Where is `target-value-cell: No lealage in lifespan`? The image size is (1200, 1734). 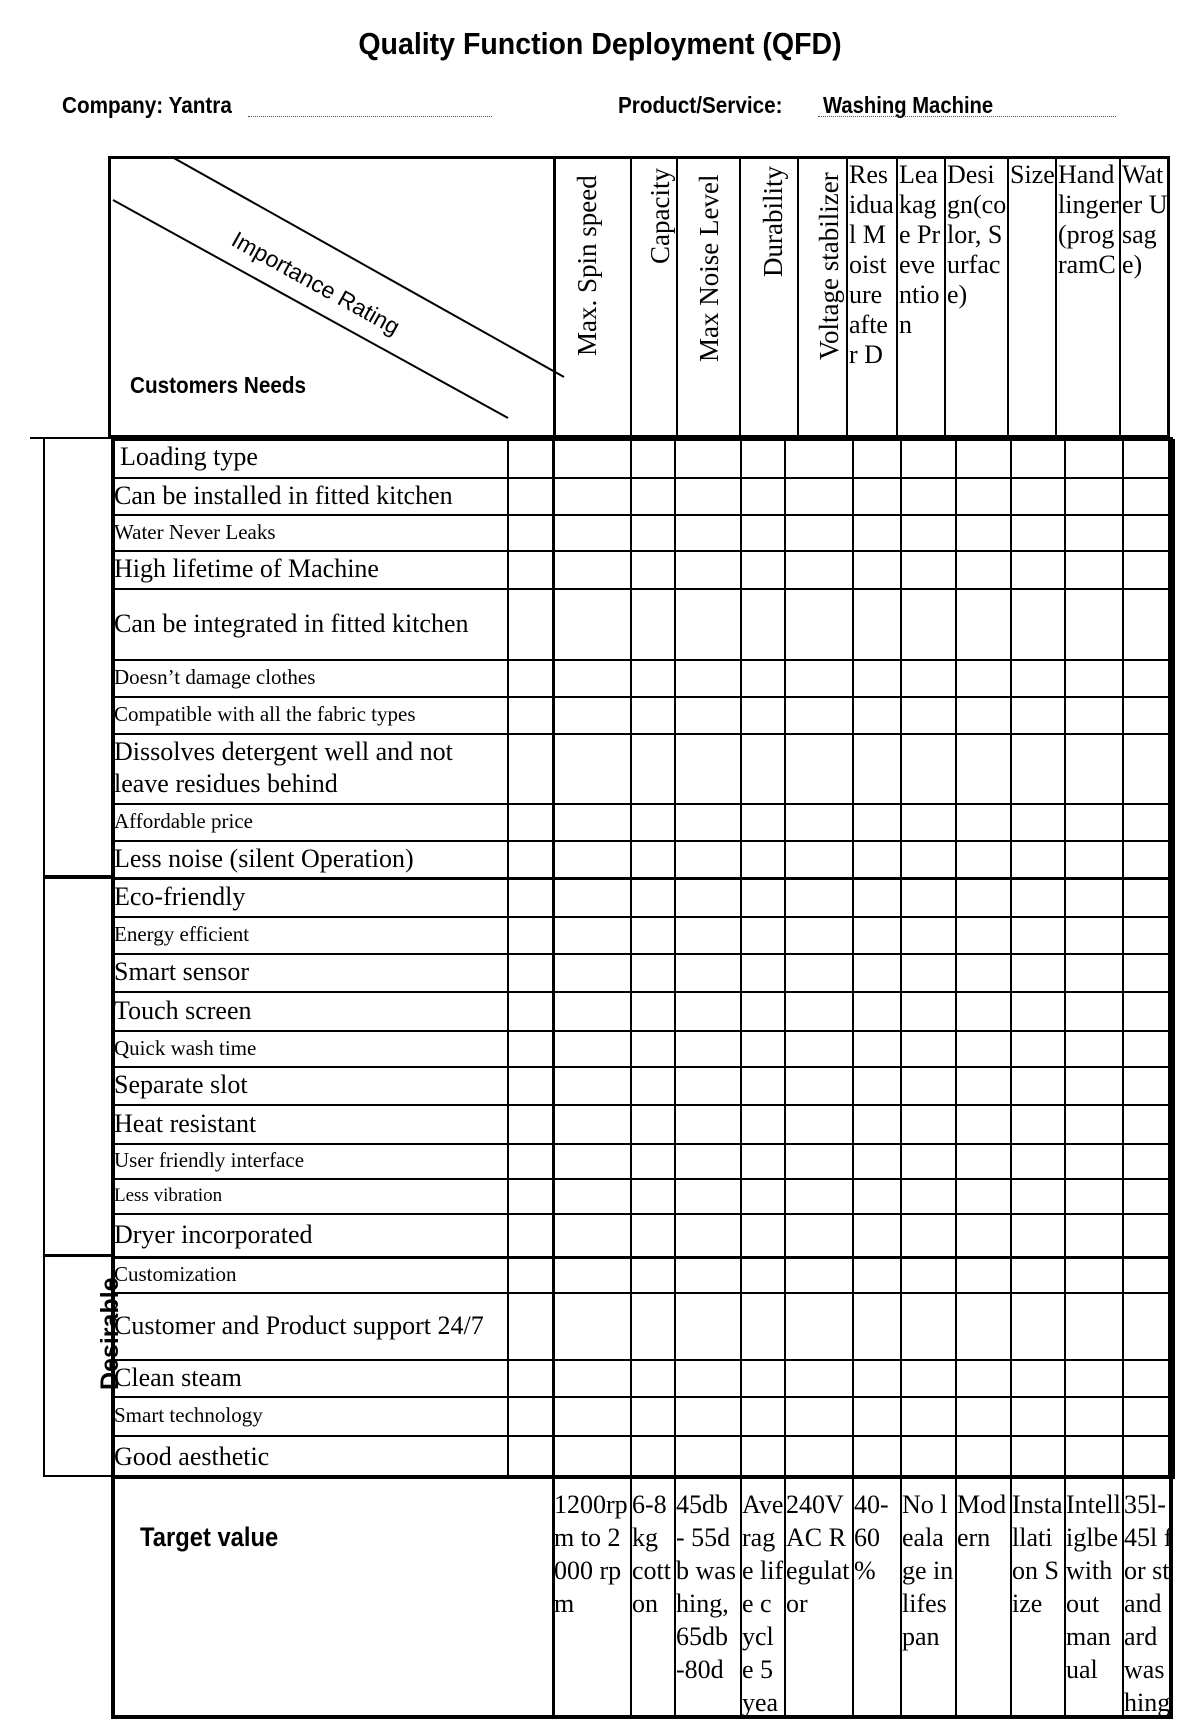
target-value-cell: No lealage in lifespan is located at coordinates (928, 1570).